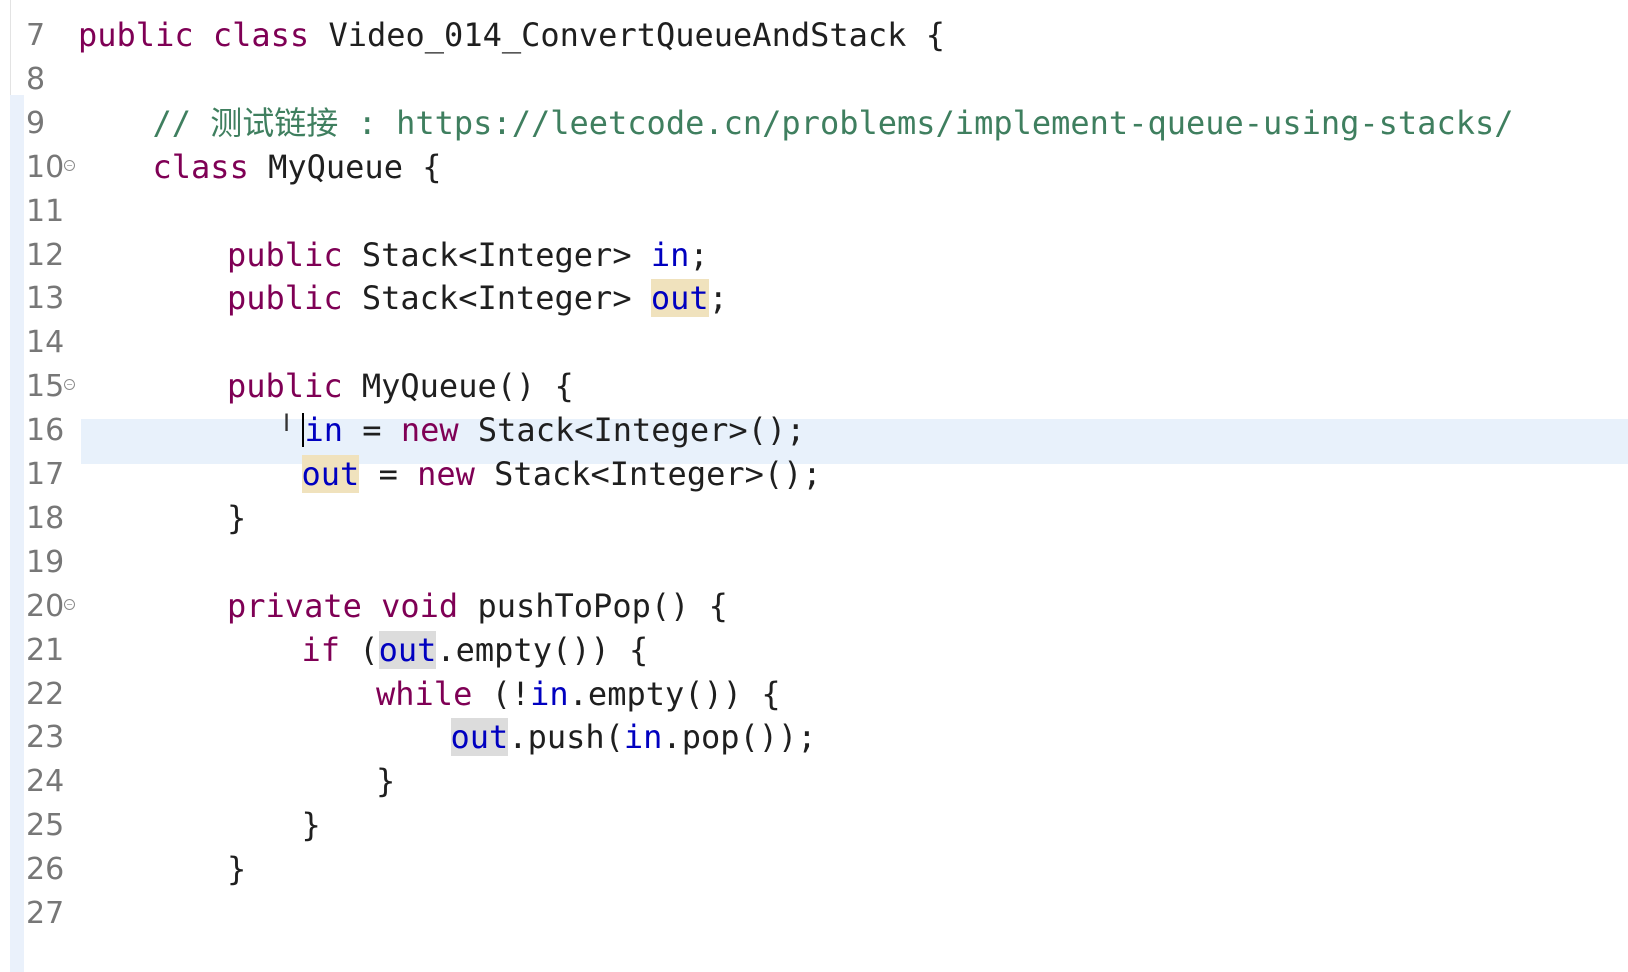 This screenshot has height=972, width=1628. What do you see at coordinates (429, 430) in the screenshot?
I see `keyword-token: new` at bounding box center [429, 430].